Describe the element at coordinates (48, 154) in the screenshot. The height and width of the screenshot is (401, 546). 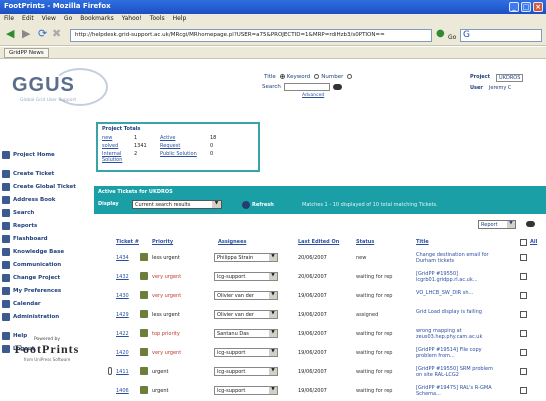
I see `sidebar-item-project-home: Project Home` at that location.